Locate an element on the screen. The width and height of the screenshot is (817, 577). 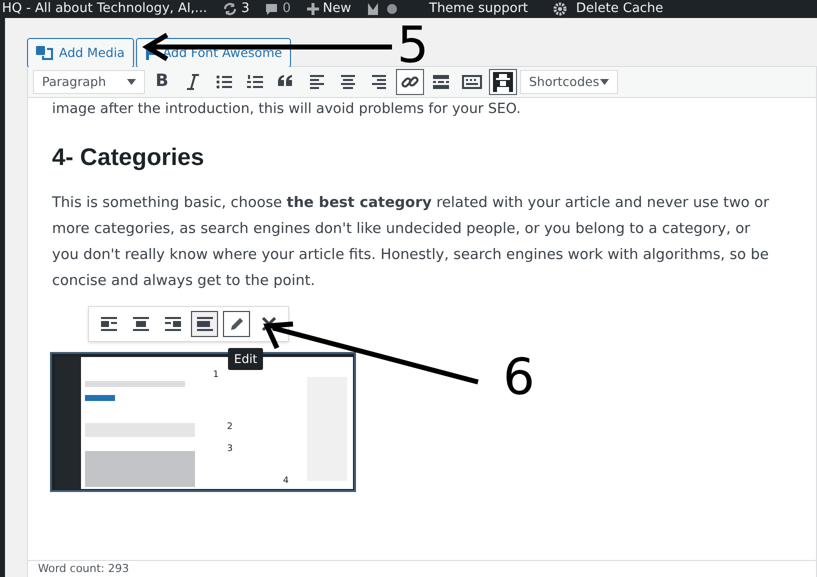
format-dropdown: Paragraph is located at coordinates (89, 82).